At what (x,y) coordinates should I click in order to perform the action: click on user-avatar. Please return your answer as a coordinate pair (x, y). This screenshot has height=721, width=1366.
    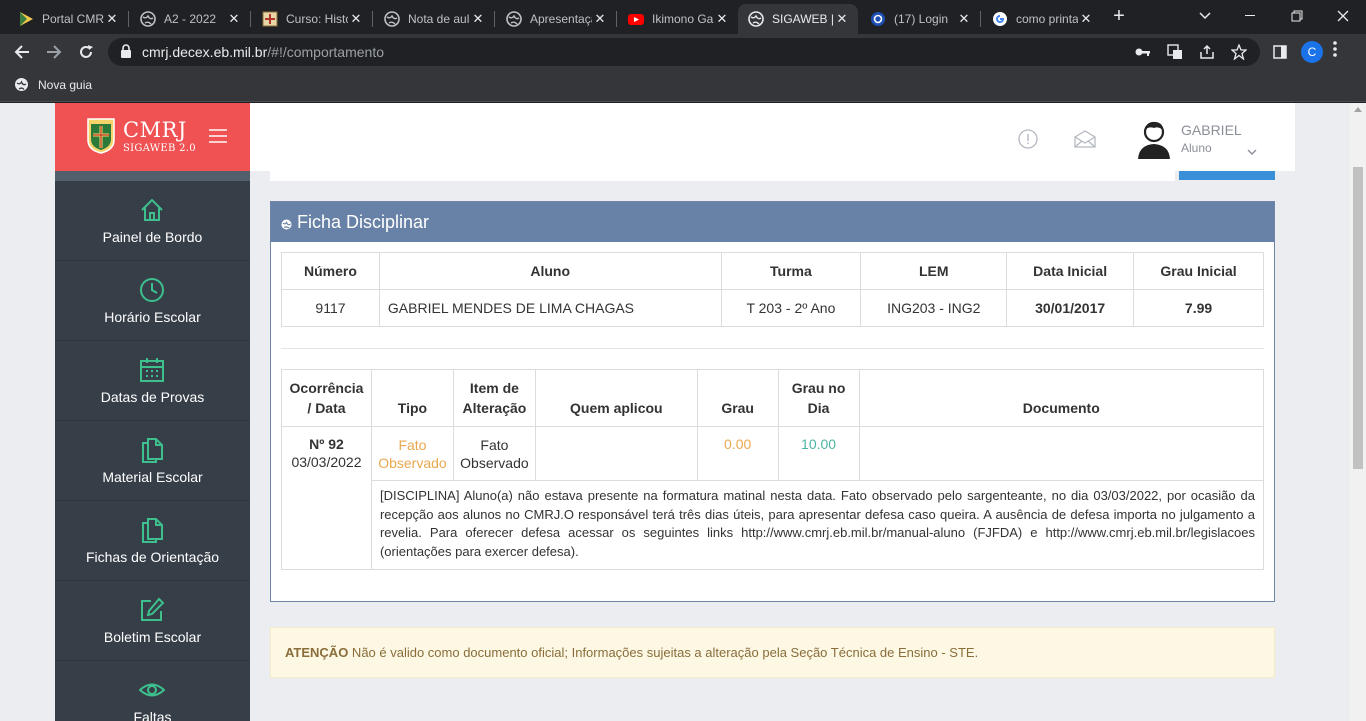
    Looking at the image, I should click on (1154, 141).